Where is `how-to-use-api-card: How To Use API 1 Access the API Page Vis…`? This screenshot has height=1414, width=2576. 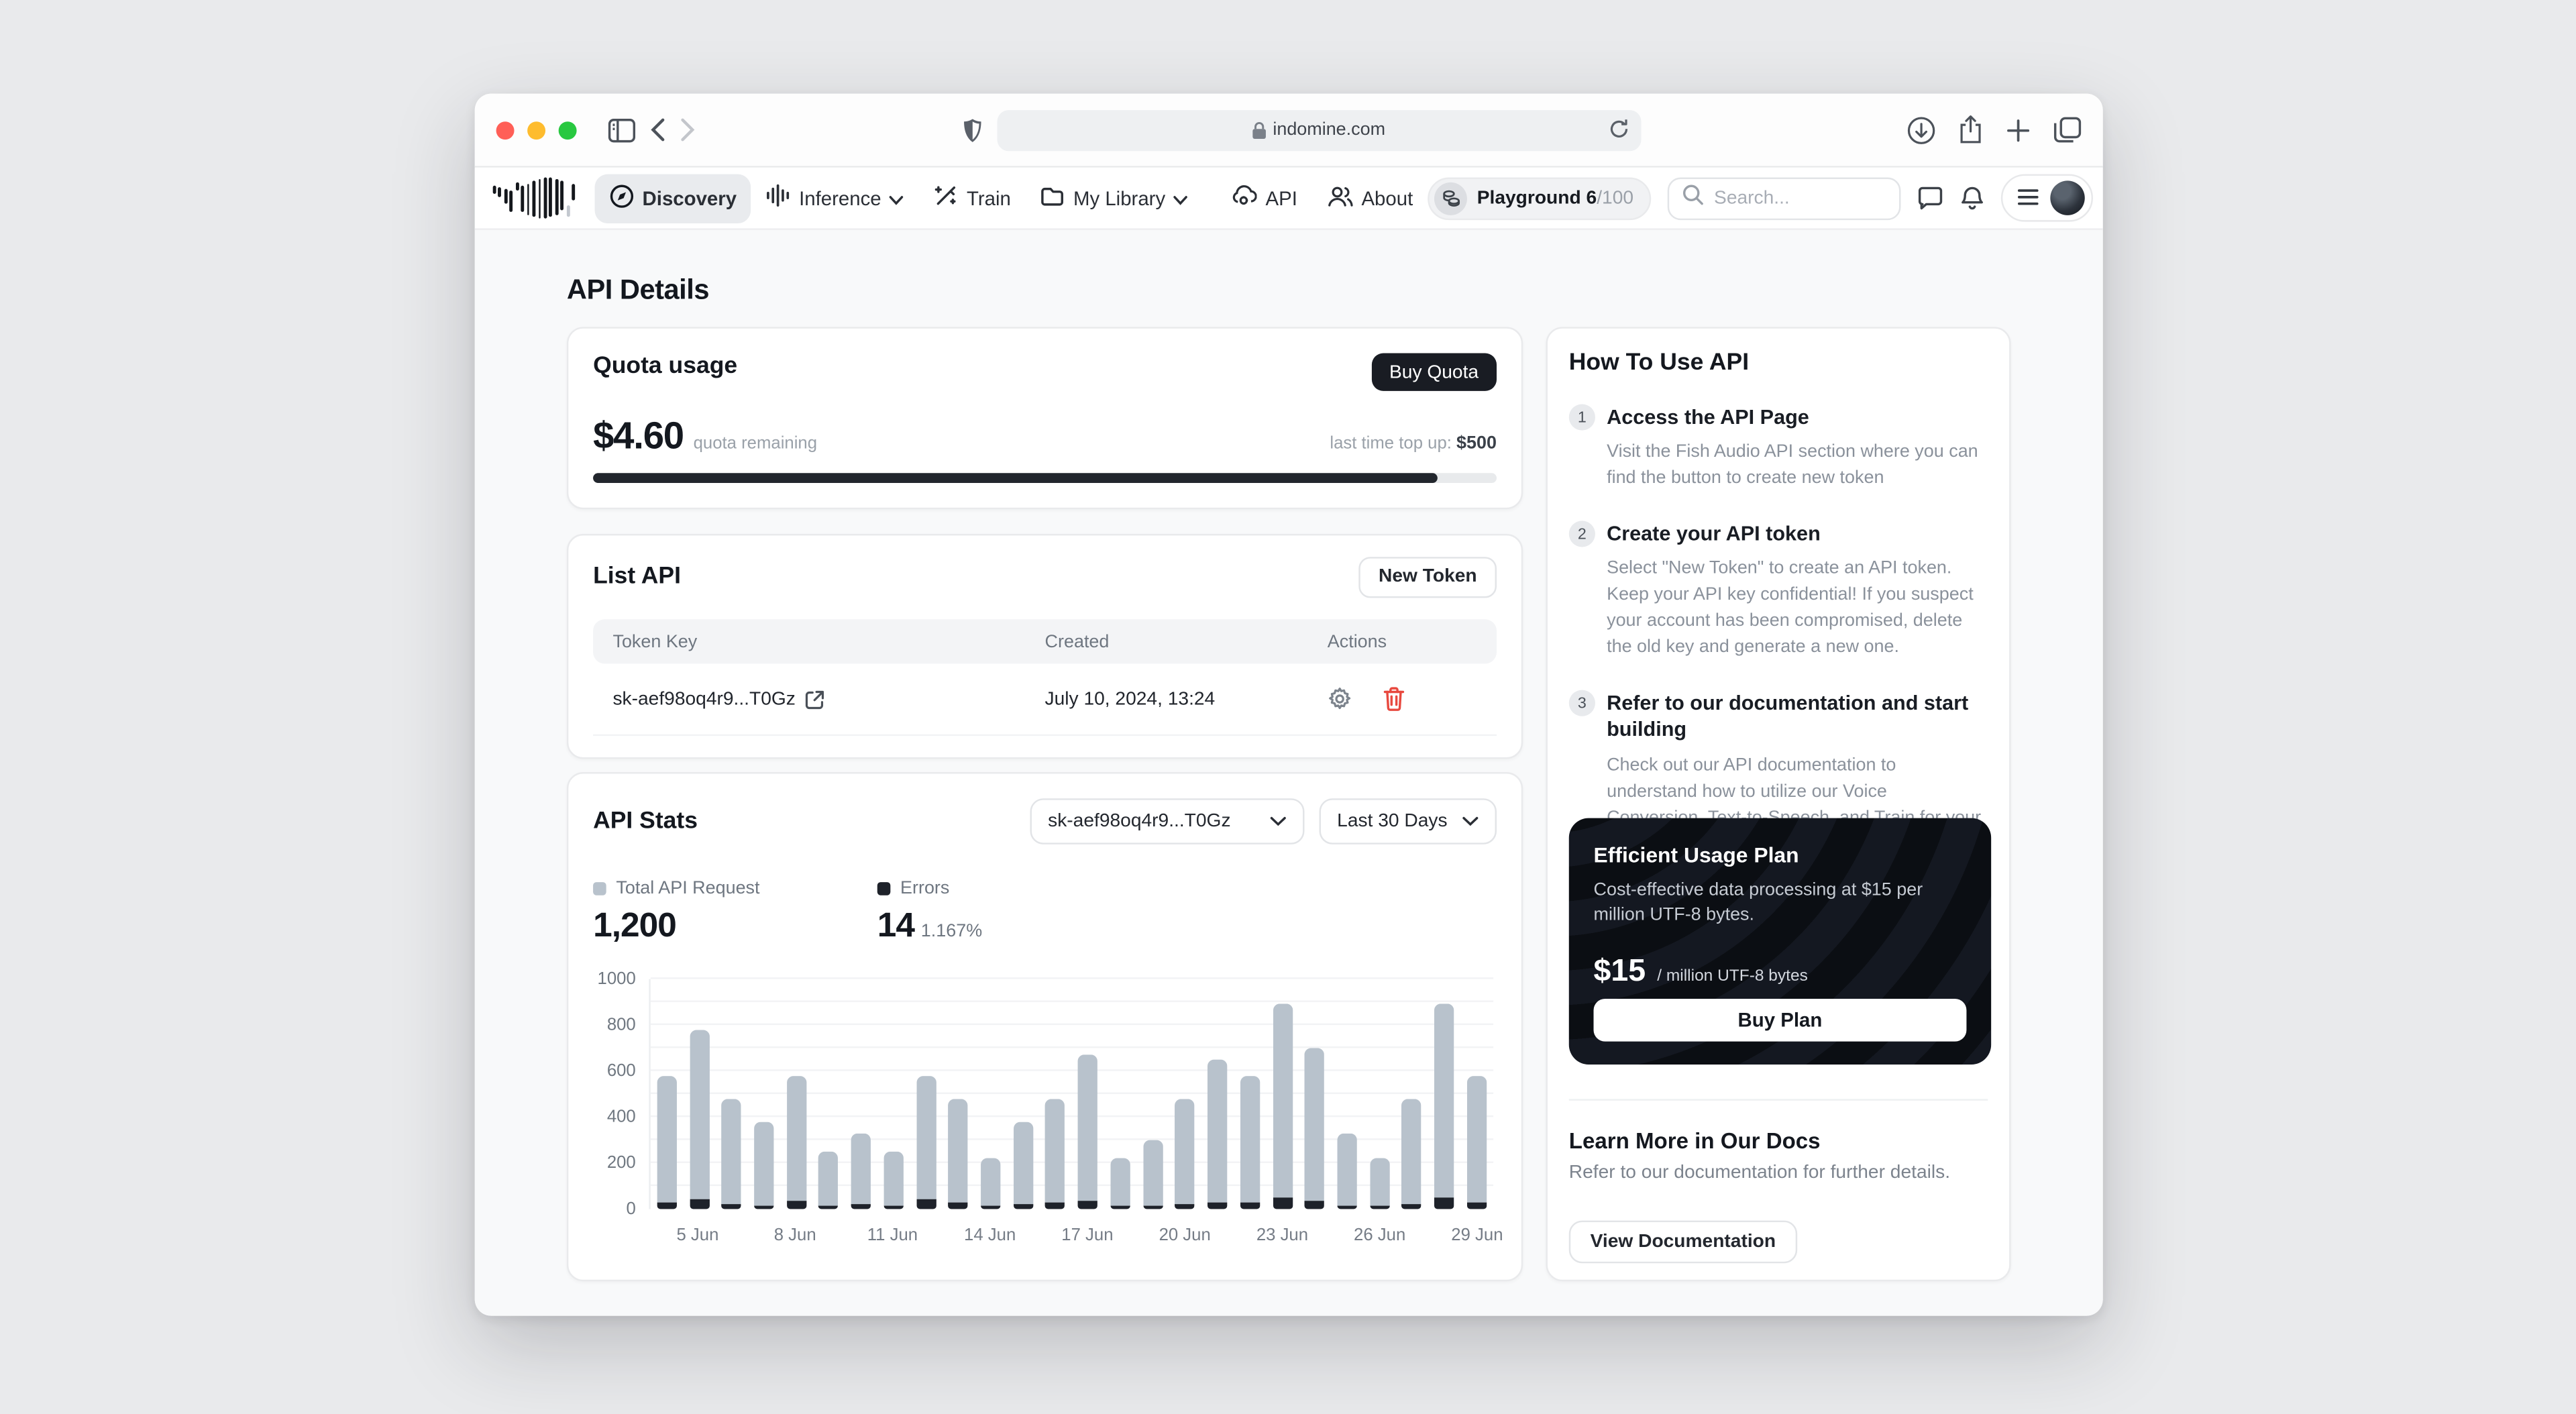
how-to-use-api-card: How To Use API 1 Access the API Page Vis… is located at coordinates (1778, 804).